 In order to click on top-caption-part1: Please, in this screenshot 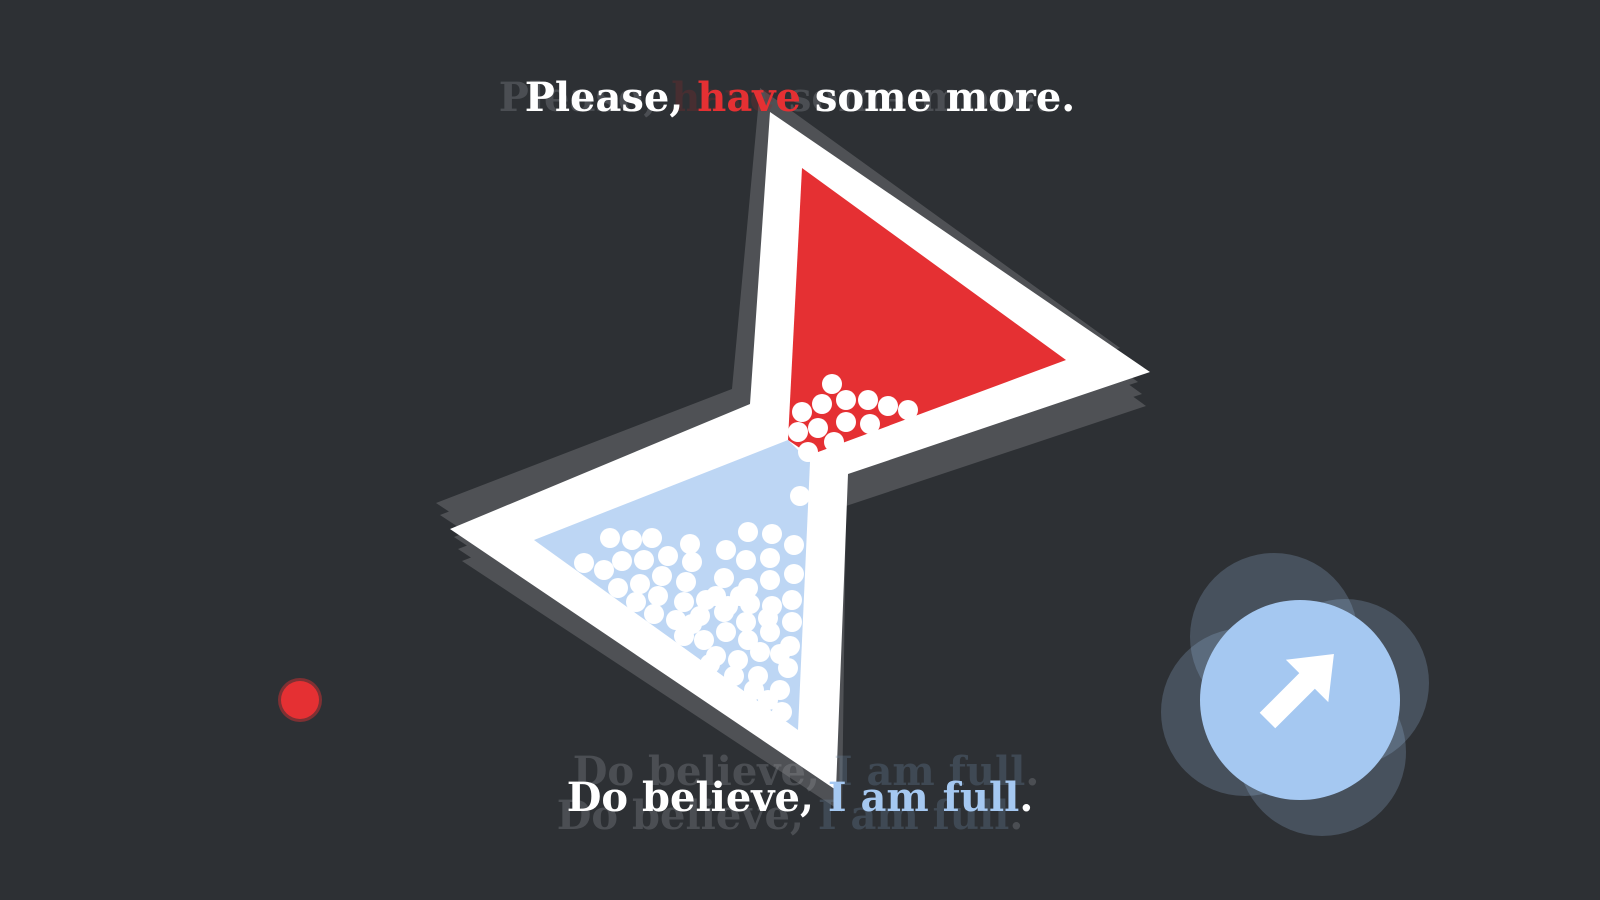, I will do `click(604, 97)`.